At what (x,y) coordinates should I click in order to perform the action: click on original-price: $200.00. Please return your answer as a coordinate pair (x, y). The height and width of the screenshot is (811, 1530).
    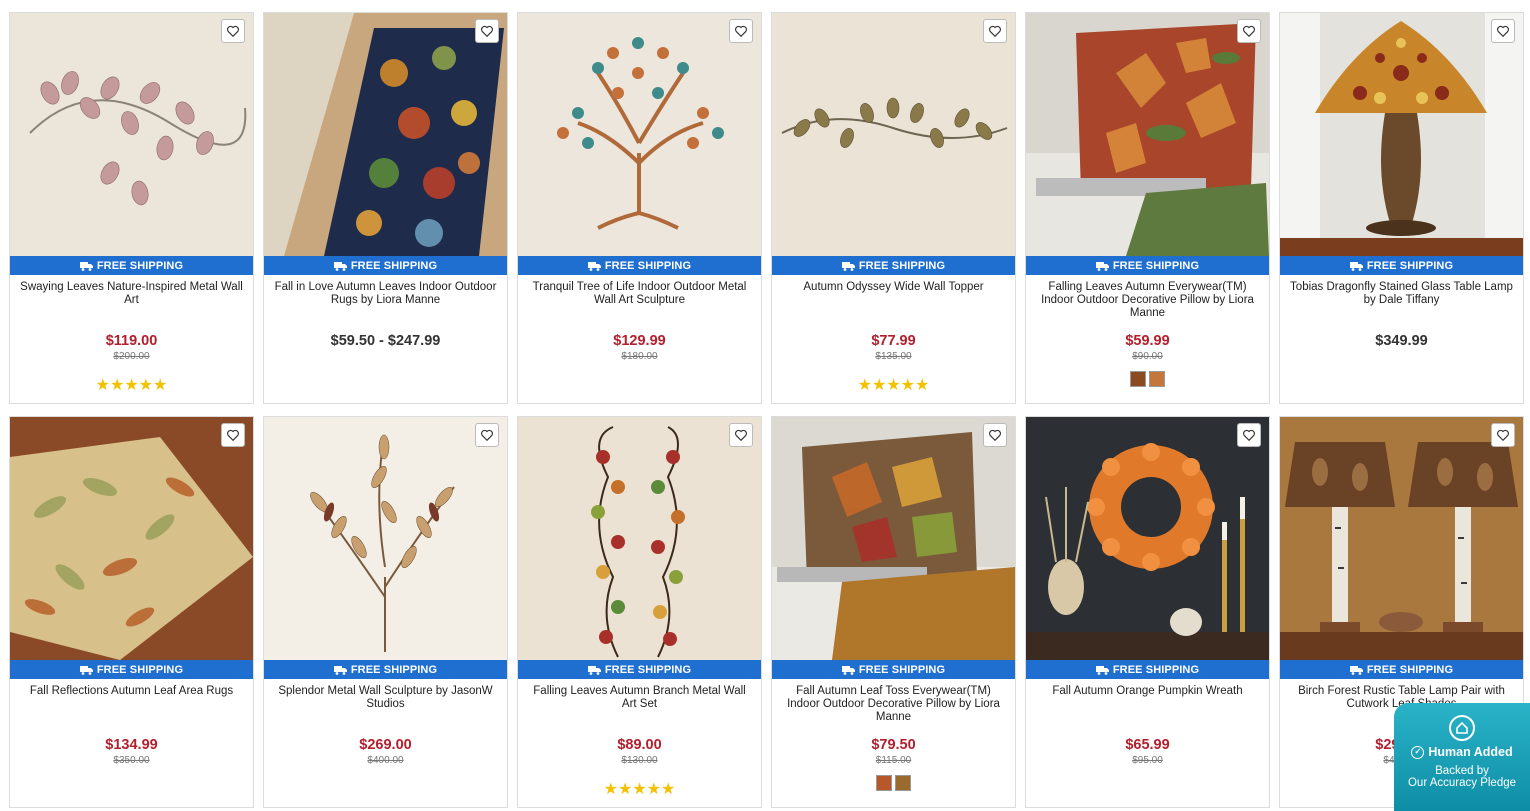
    Looking at the image, I should click on (131, 356).